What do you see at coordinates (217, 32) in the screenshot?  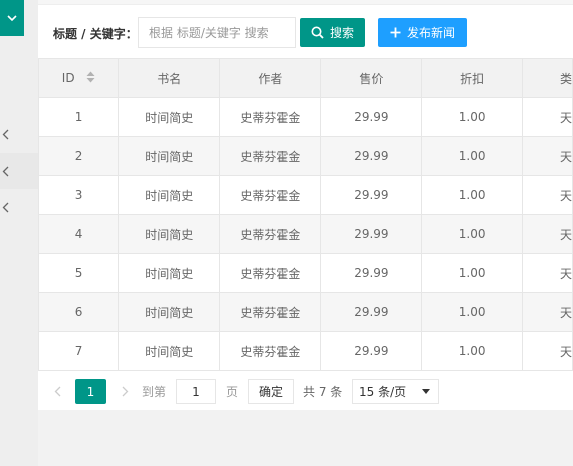 I see `search-input` at bounding box center [217, 32].